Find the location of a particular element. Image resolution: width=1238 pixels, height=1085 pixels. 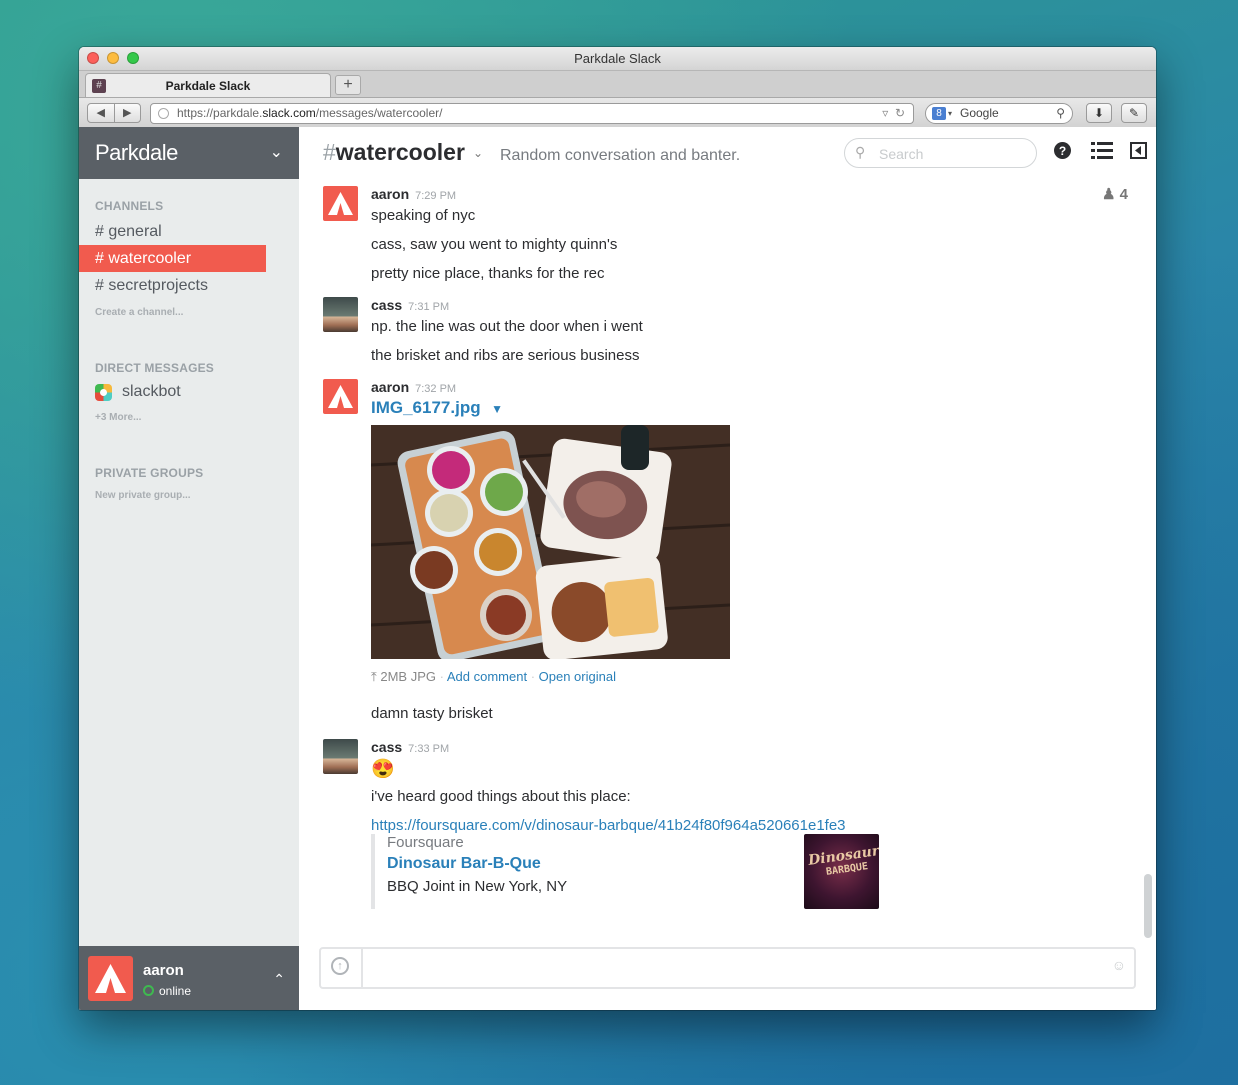

url-domain: slack.com is located at coordinates (289, 113).